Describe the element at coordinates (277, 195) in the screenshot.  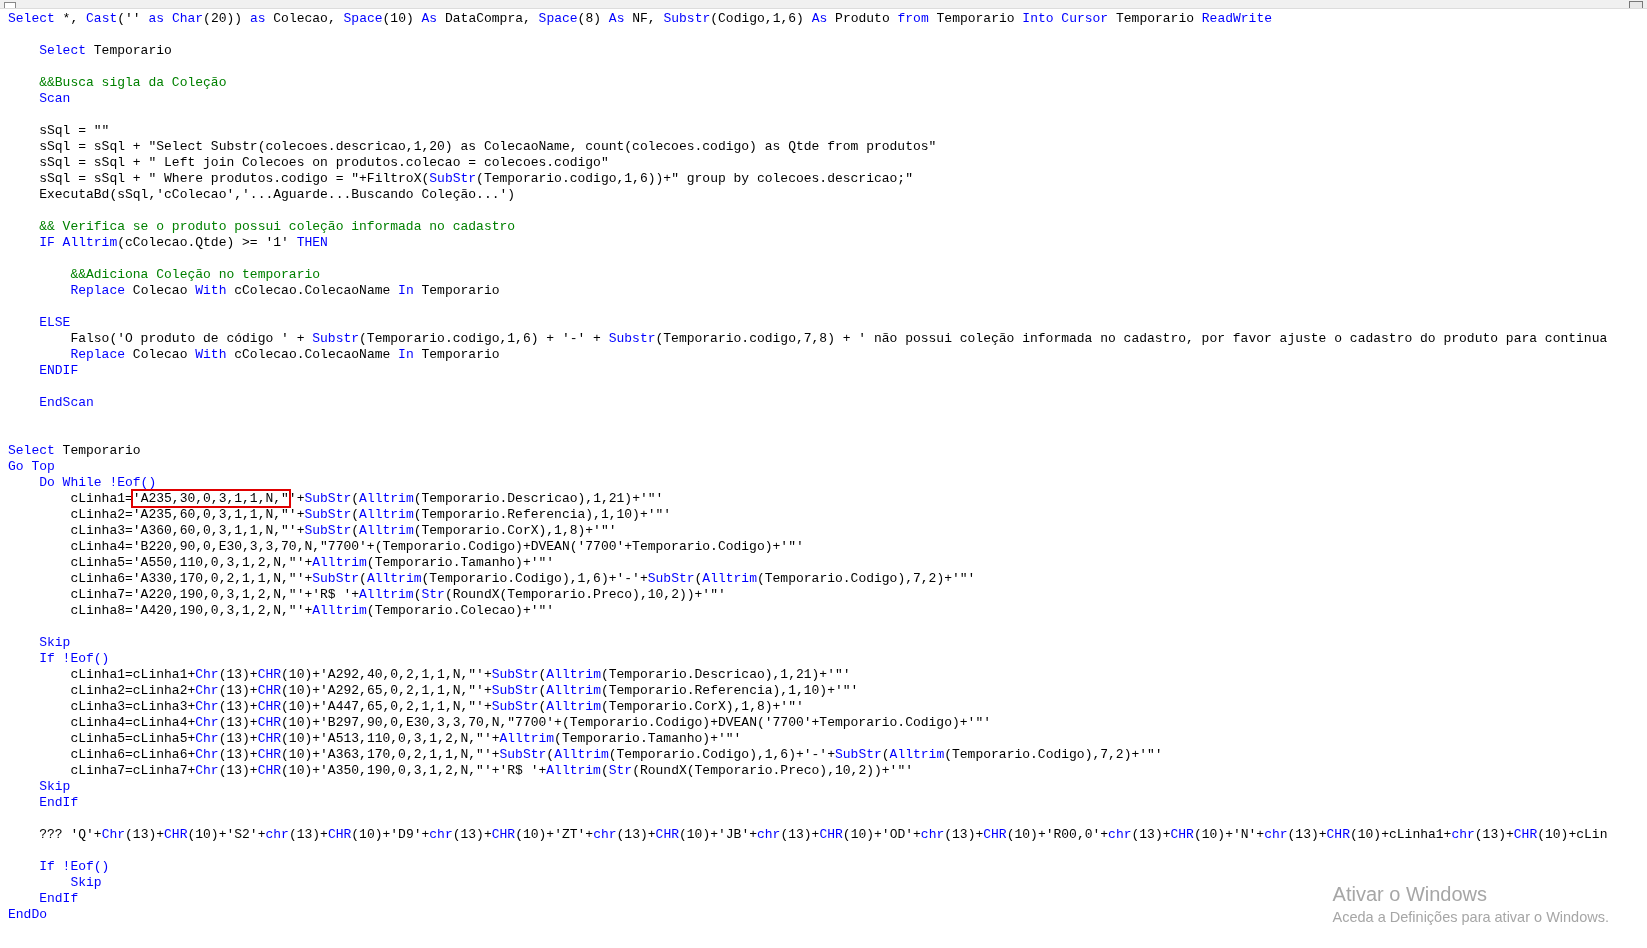
I see `code-line: ExecutaBd(sSql,'cColecao','...Aguarde...Buscando Coleção...')` at that location.